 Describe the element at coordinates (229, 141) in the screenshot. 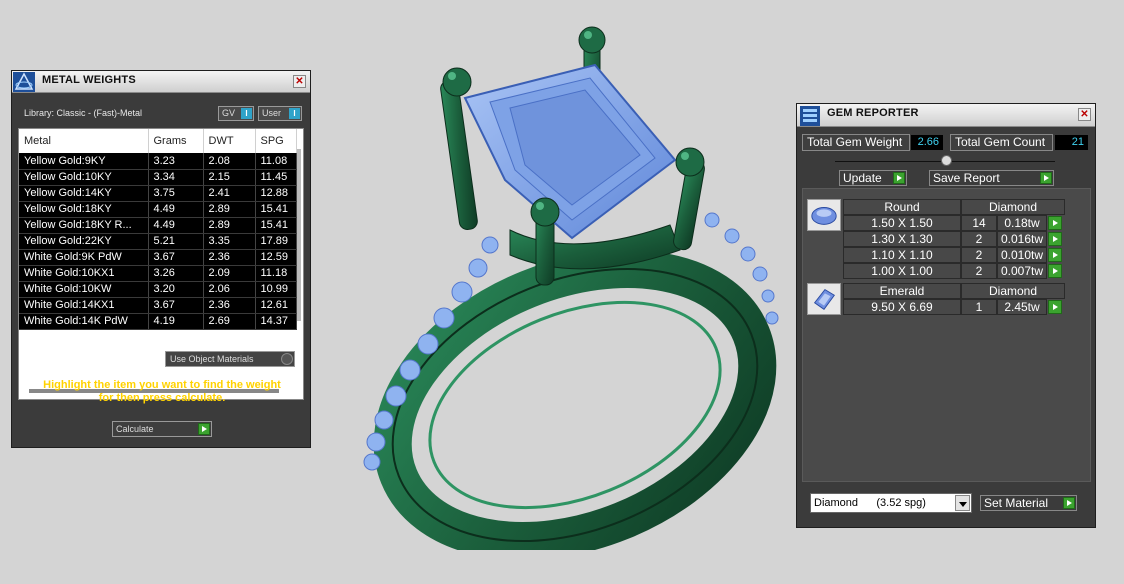

I see `column-header-dwt: DWT` at that location.